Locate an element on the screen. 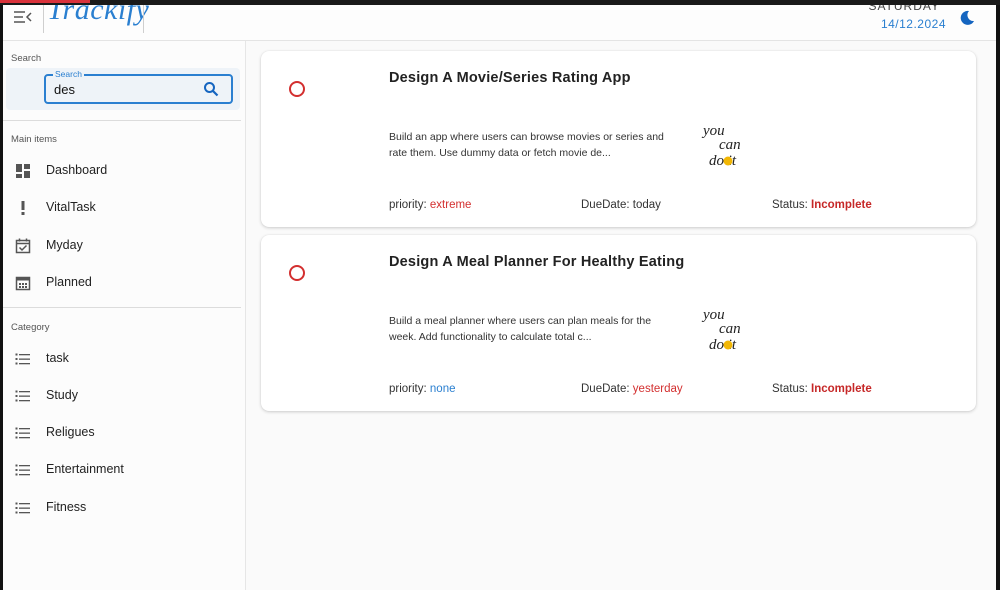 The width and height of the screenshot is (1000, 590). task-priority: priority: extreme is located at coordinates (430, 205).